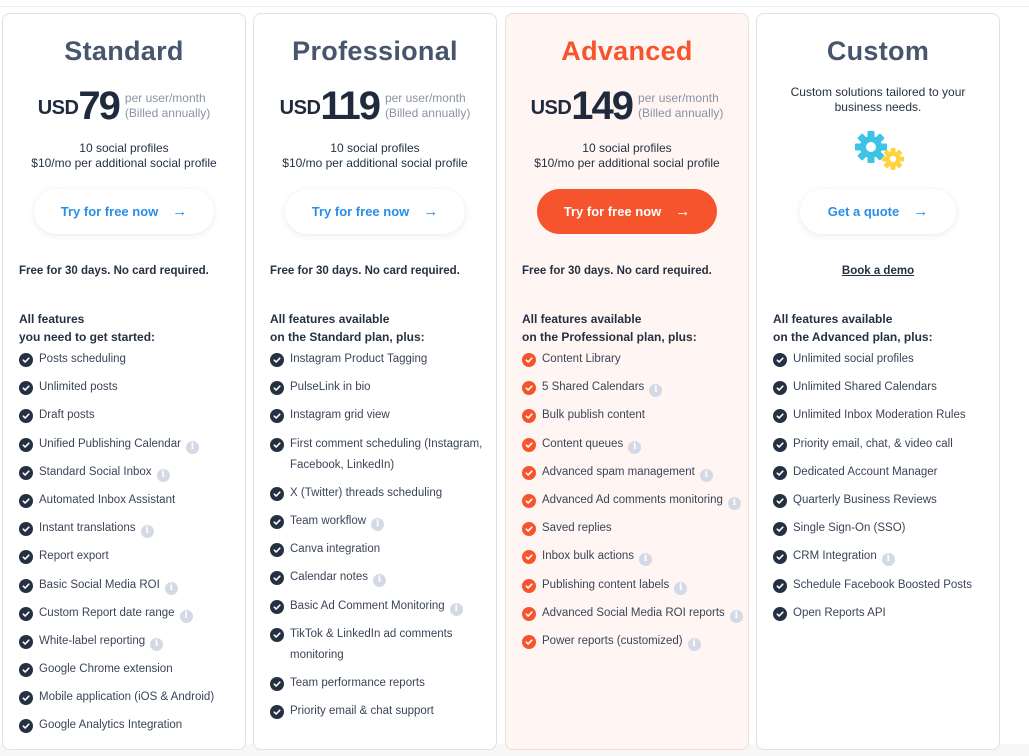 This screenshot has height=756, width=1029. What do you see at coordinates (381, 359) in the screenshot?
I see `feature-item: Instagram Product Tagging` at bounding box center [381, 359].